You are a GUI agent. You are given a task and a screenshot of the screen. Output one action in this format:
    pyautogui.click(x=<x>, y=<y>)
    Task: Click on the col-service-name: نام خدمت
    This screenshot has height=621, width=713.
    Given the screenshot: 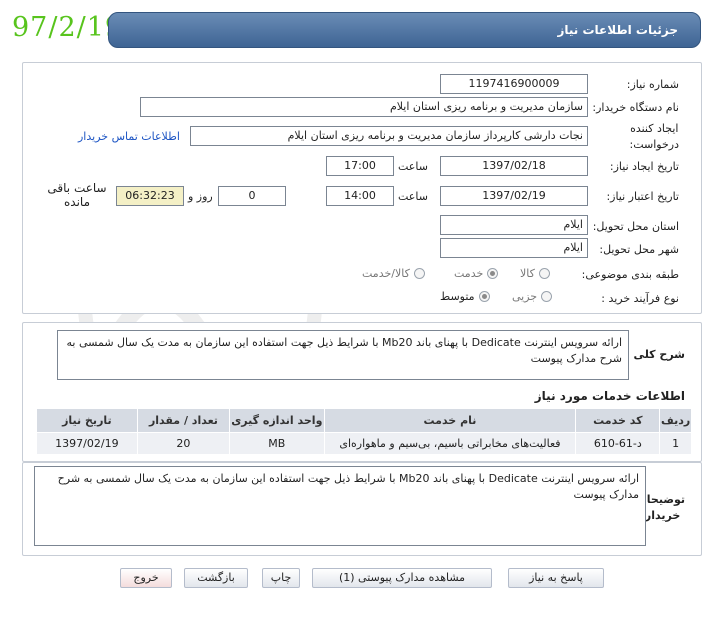 What is the action you would take?
    pyautogui.click(x=450, y=420)
    